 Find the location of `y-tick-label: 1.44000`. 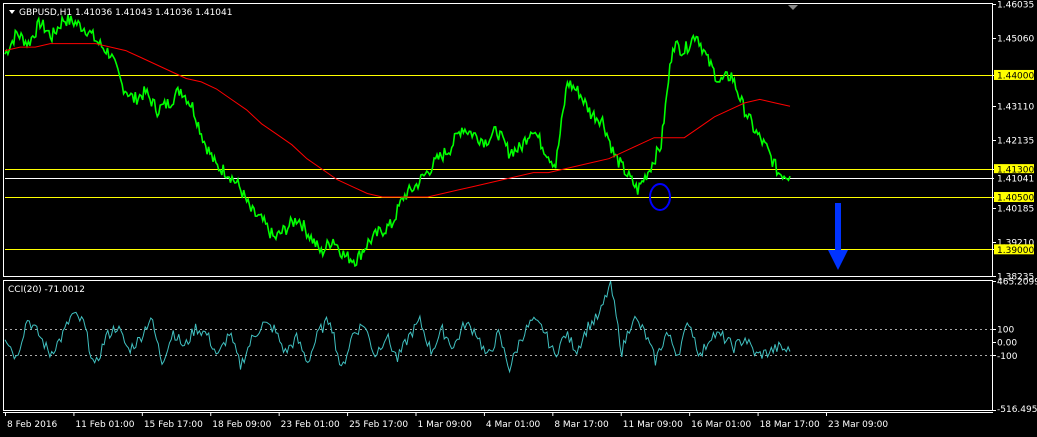

y-tick-label: 1.44000 is located at coordinates (1015, 76).